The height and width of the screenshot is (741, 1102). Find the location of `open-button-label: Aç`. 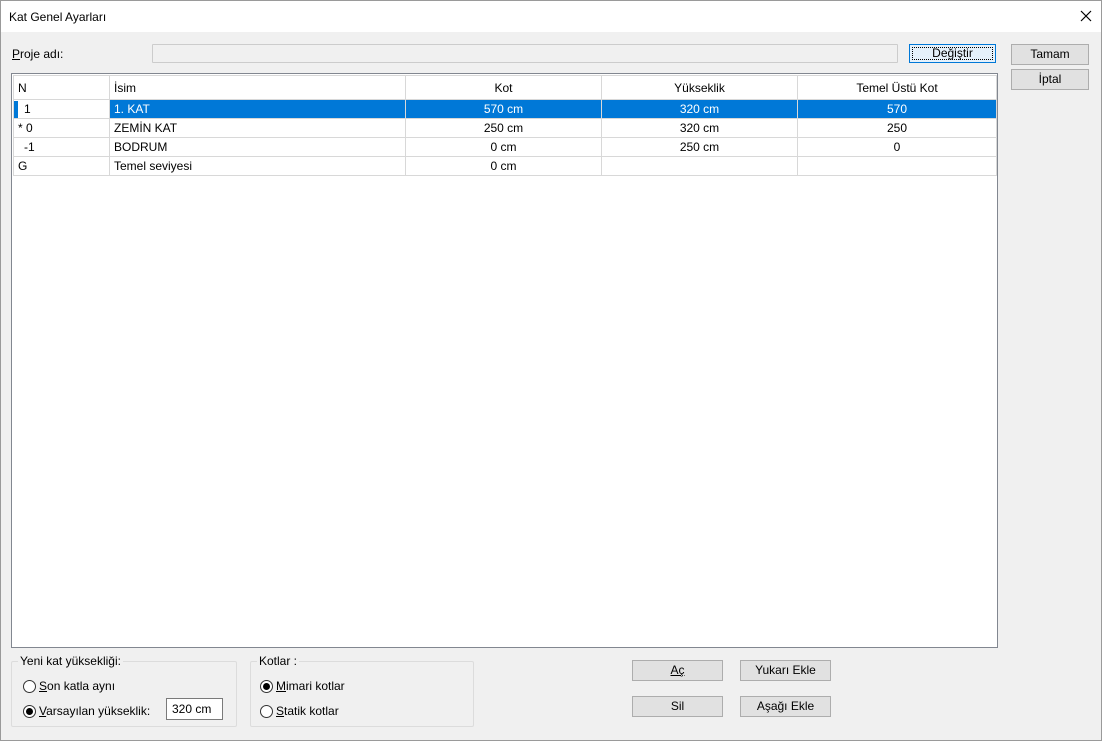

open-button-label: Aç is located at coordinates (677, 670).